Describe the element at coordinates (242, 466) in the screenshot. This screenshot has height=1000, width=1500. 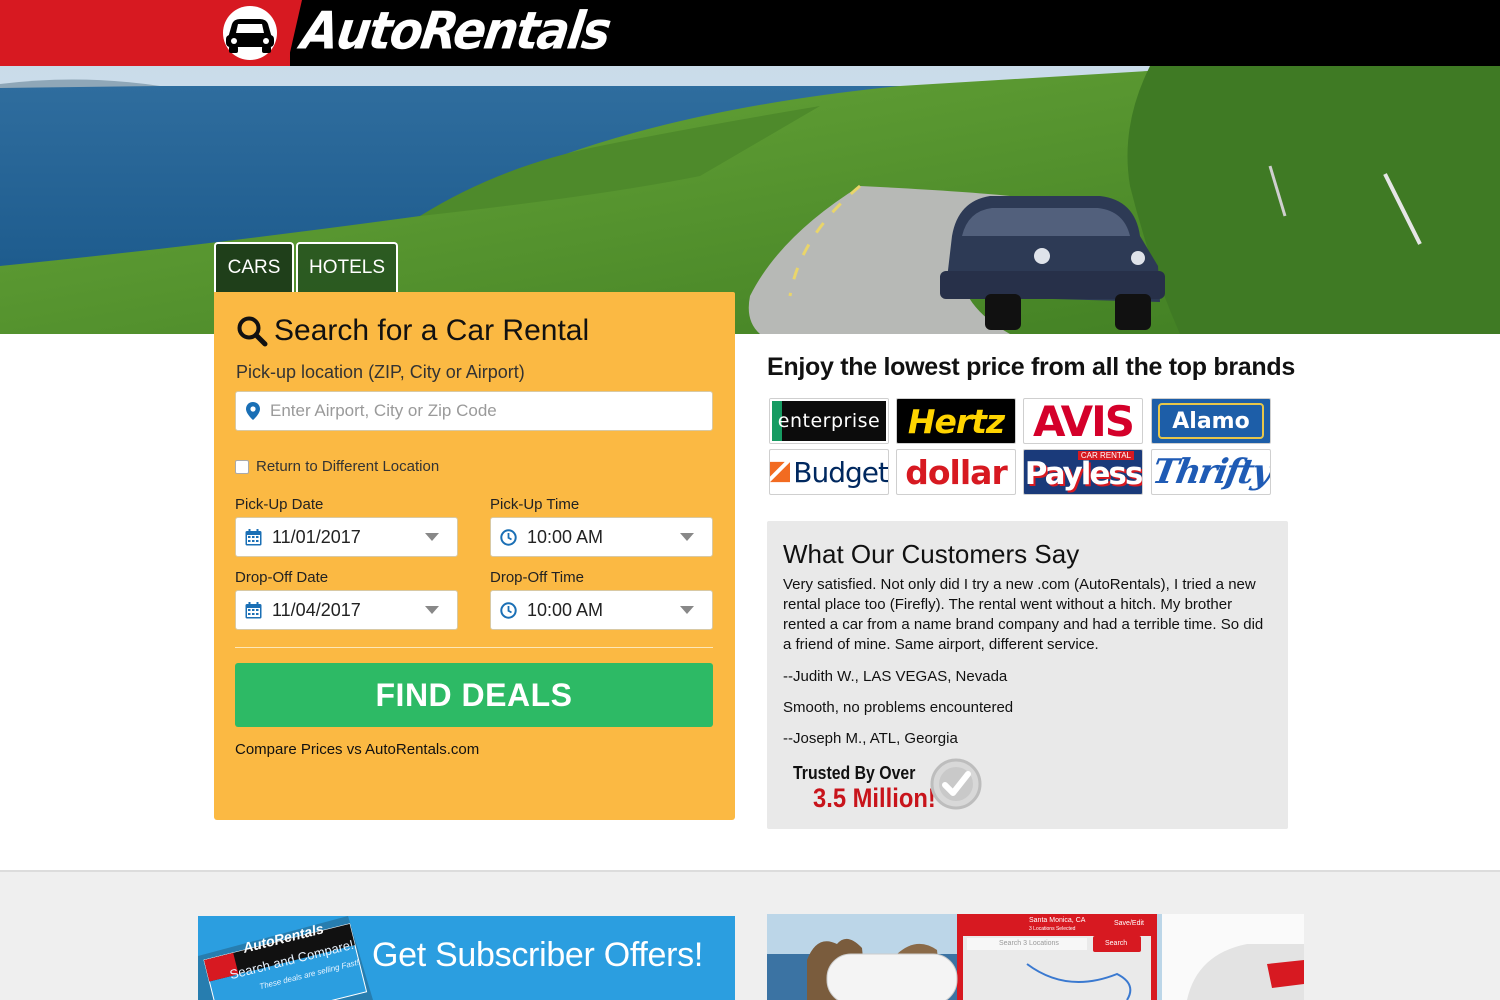
I see `return-different-checkbox` at that location.